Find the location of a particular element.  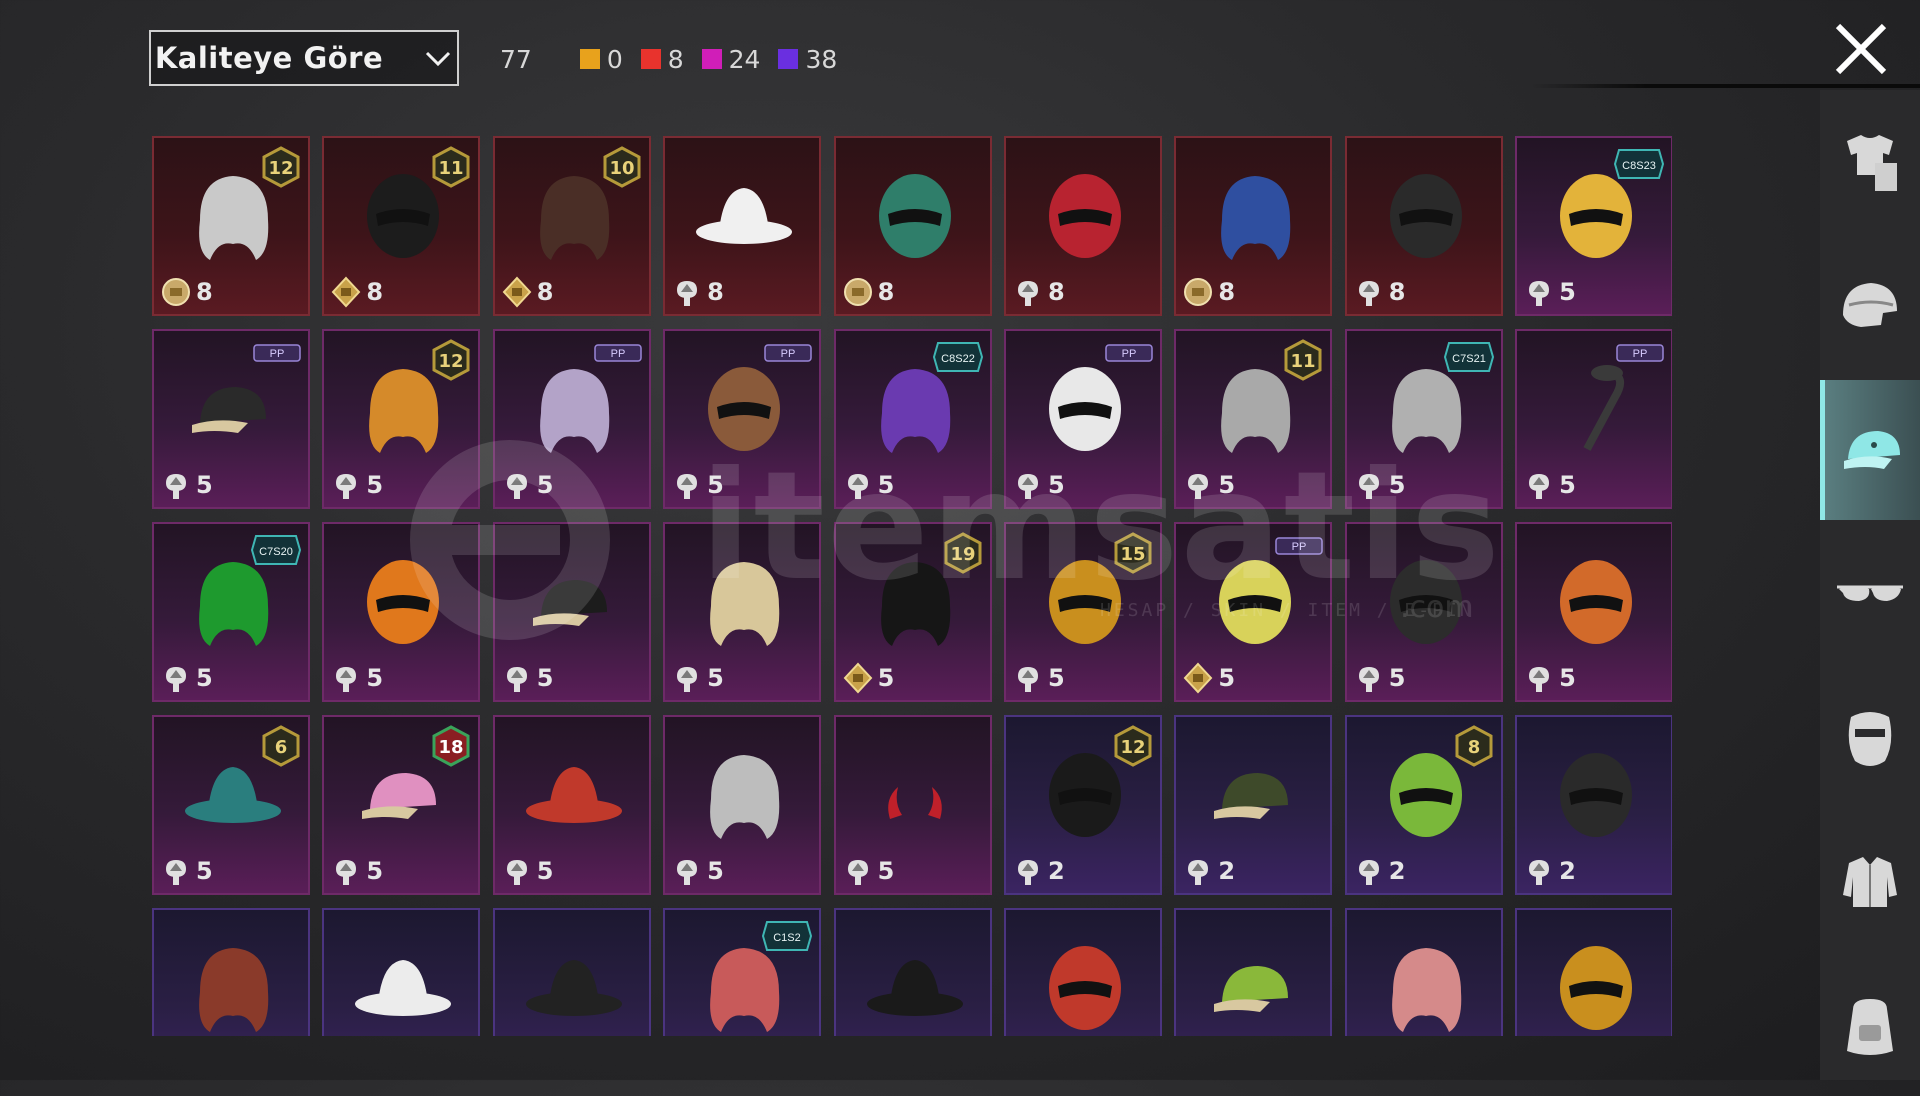

inventory-item: 11 5 is located at coordinates (1253, 419).